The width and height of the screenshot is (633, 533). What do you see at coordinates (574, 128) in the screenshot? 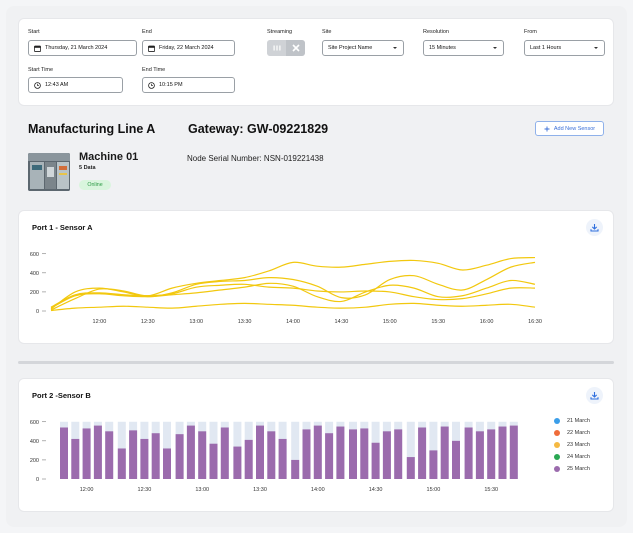
I see `add-sensor-label: Add New Sensor` at bounding box center [574, 128].